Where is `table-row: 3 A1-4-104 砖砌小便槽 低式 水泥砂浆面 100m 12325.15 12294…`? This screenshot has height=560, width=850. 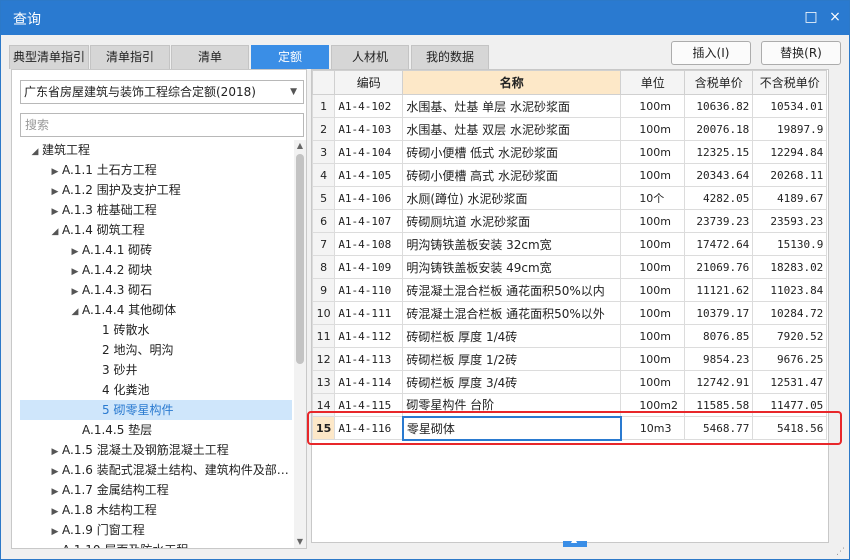 table-row: 3 A1-4-104 砖砌小便槽 低式 水泥砂浆面 100m 12325.15 12294… is located at coordinates (570, 152).